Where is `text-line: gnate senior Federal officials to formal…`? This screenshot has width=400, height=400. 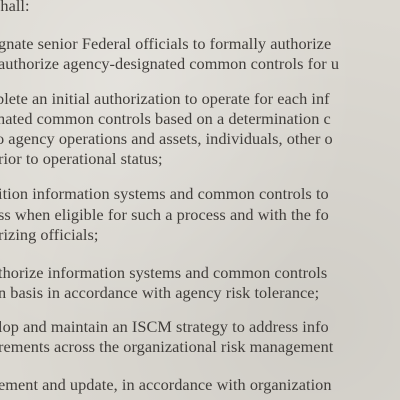
text-line: gnate senior Federal officials to formal… is located at coordinates (166, 43).